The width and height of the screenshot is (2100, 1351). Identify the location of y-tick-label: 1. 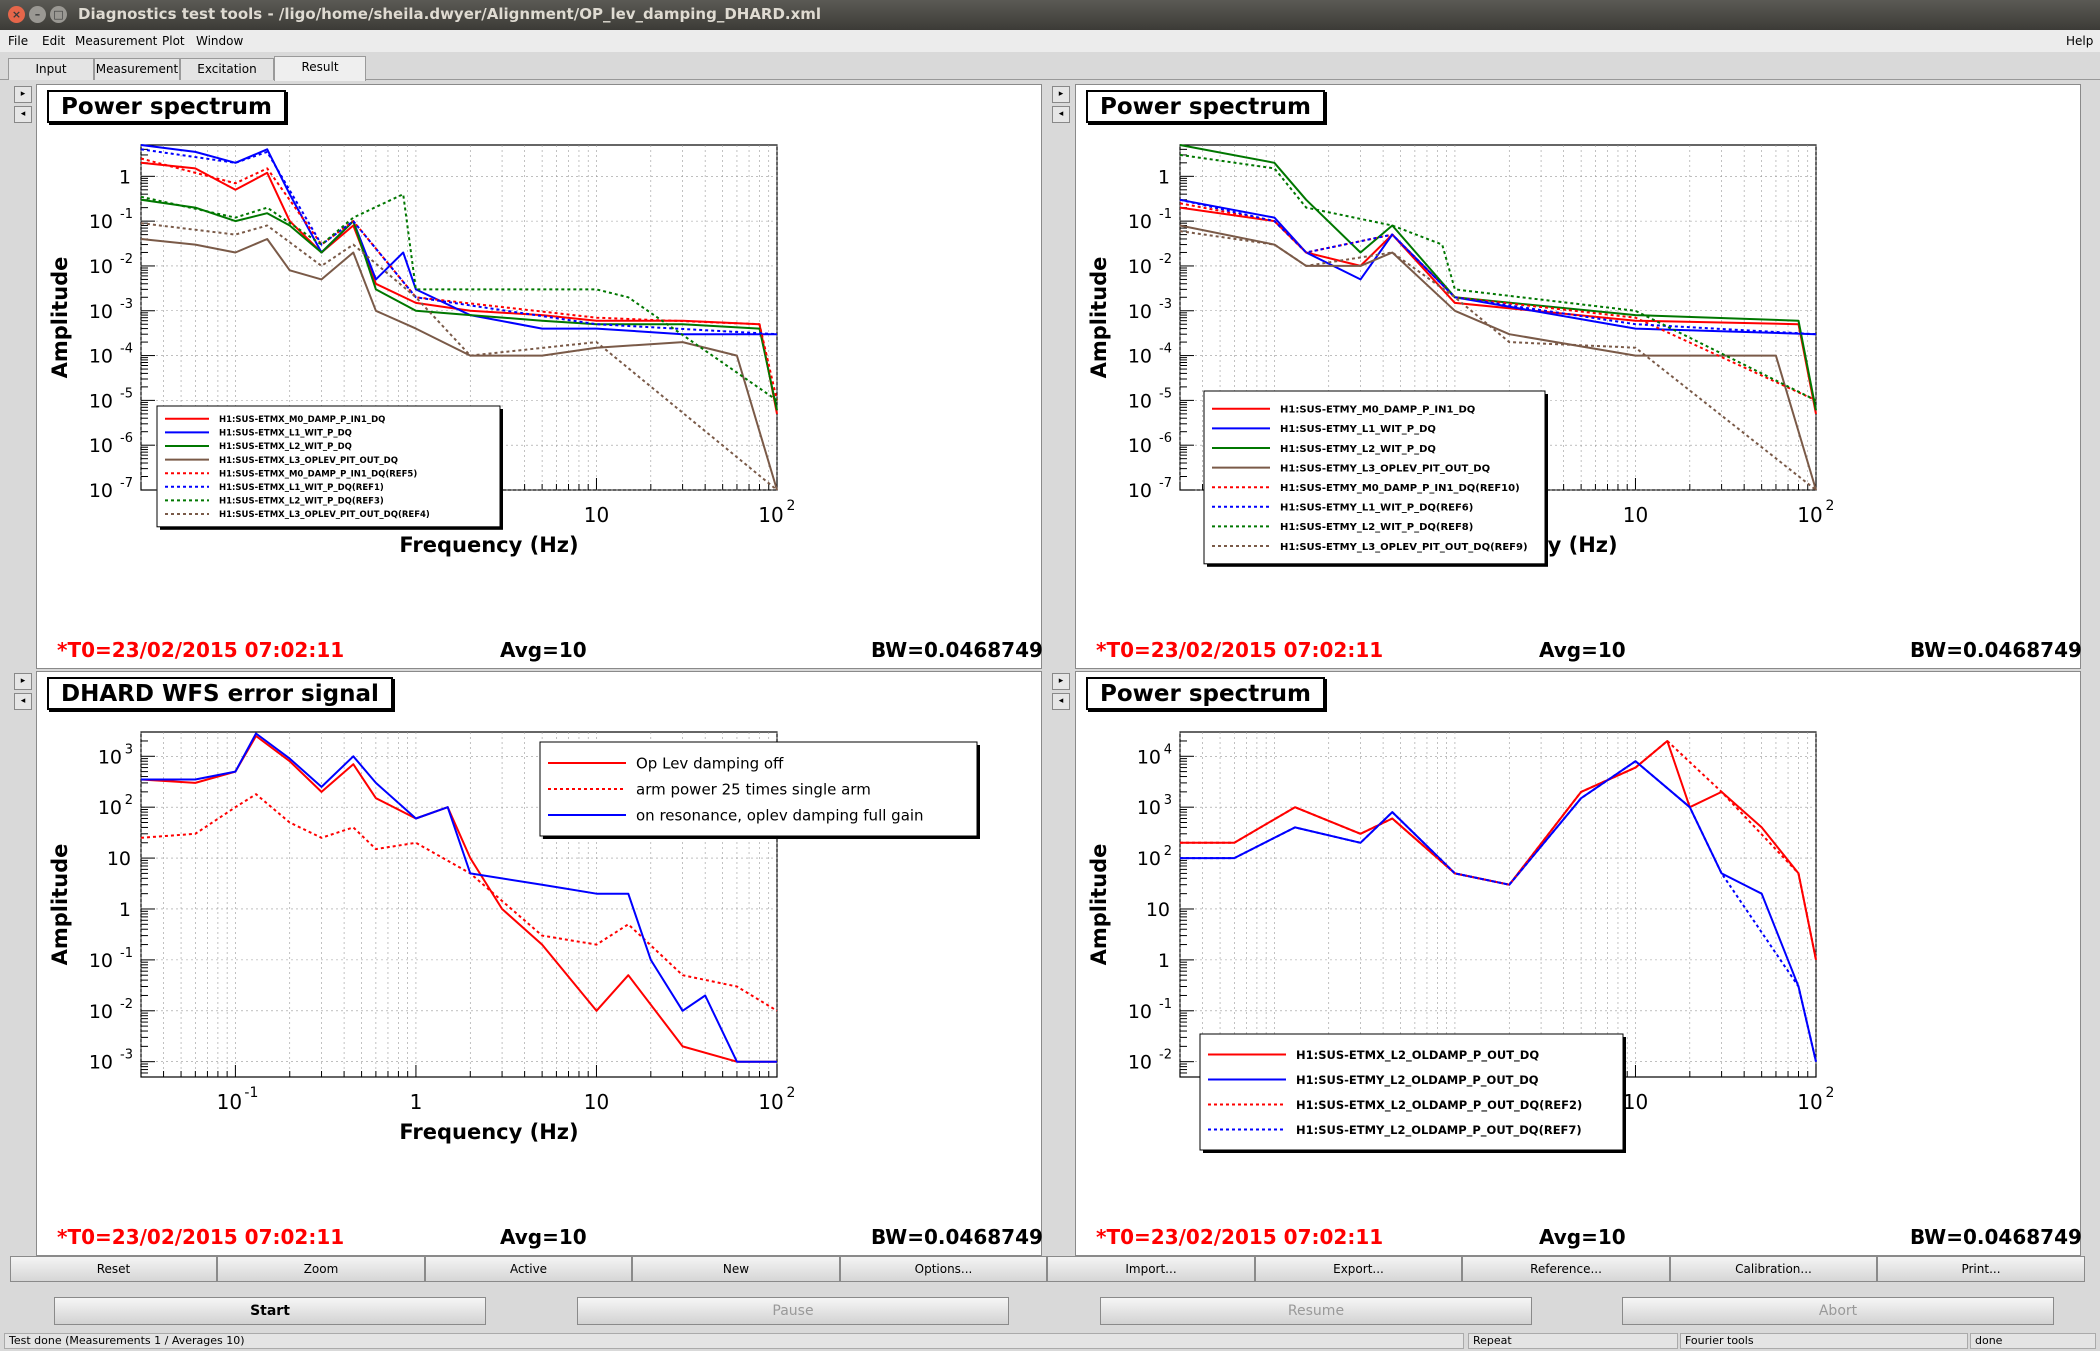
(125, 910).